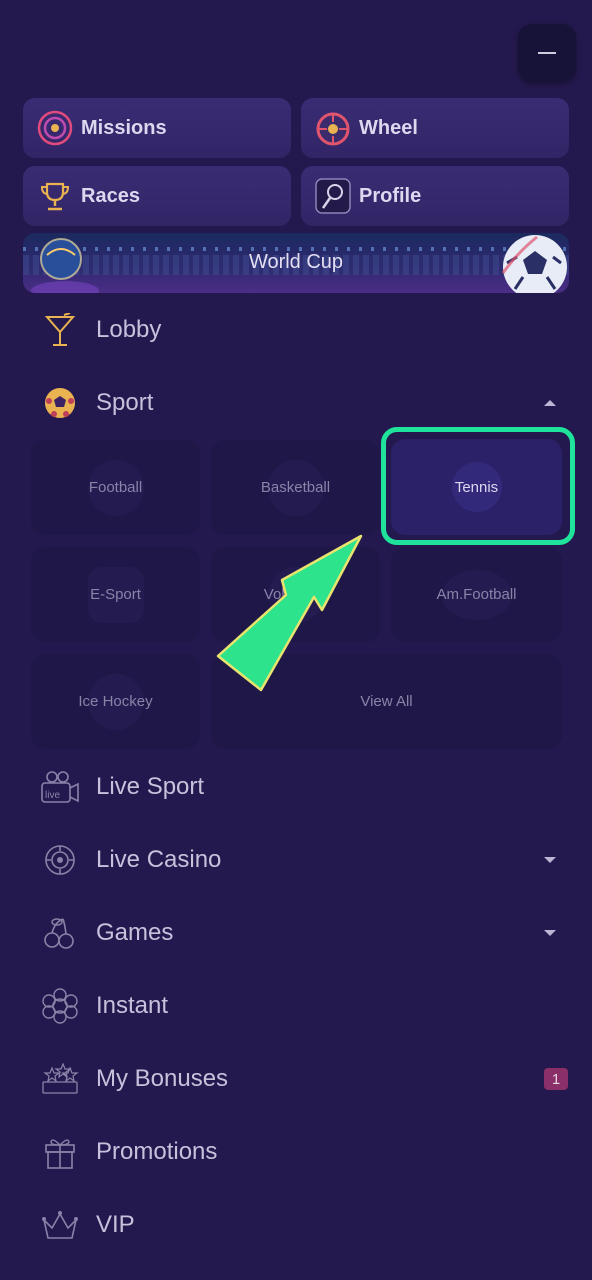  I want to click on menu-label-instant: Instant, so click(132, 1005).